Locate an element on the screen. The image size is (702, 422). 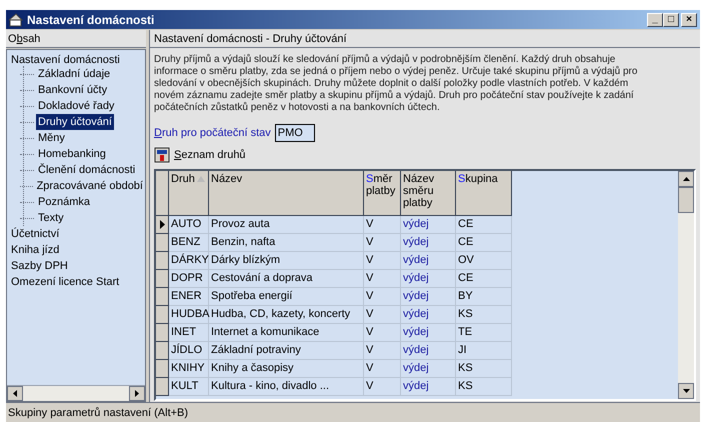
field-label: Druh pro počáteční stav is located at coordinates (212, 133).